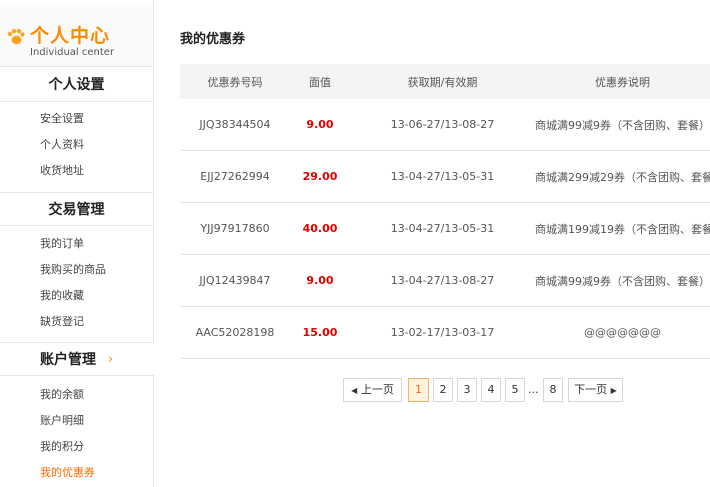 Image resolution: width=710 pixels, height=487 pixels. I want to click on coupon-period: 13-04-27/13-08-27, so click(442, 280).